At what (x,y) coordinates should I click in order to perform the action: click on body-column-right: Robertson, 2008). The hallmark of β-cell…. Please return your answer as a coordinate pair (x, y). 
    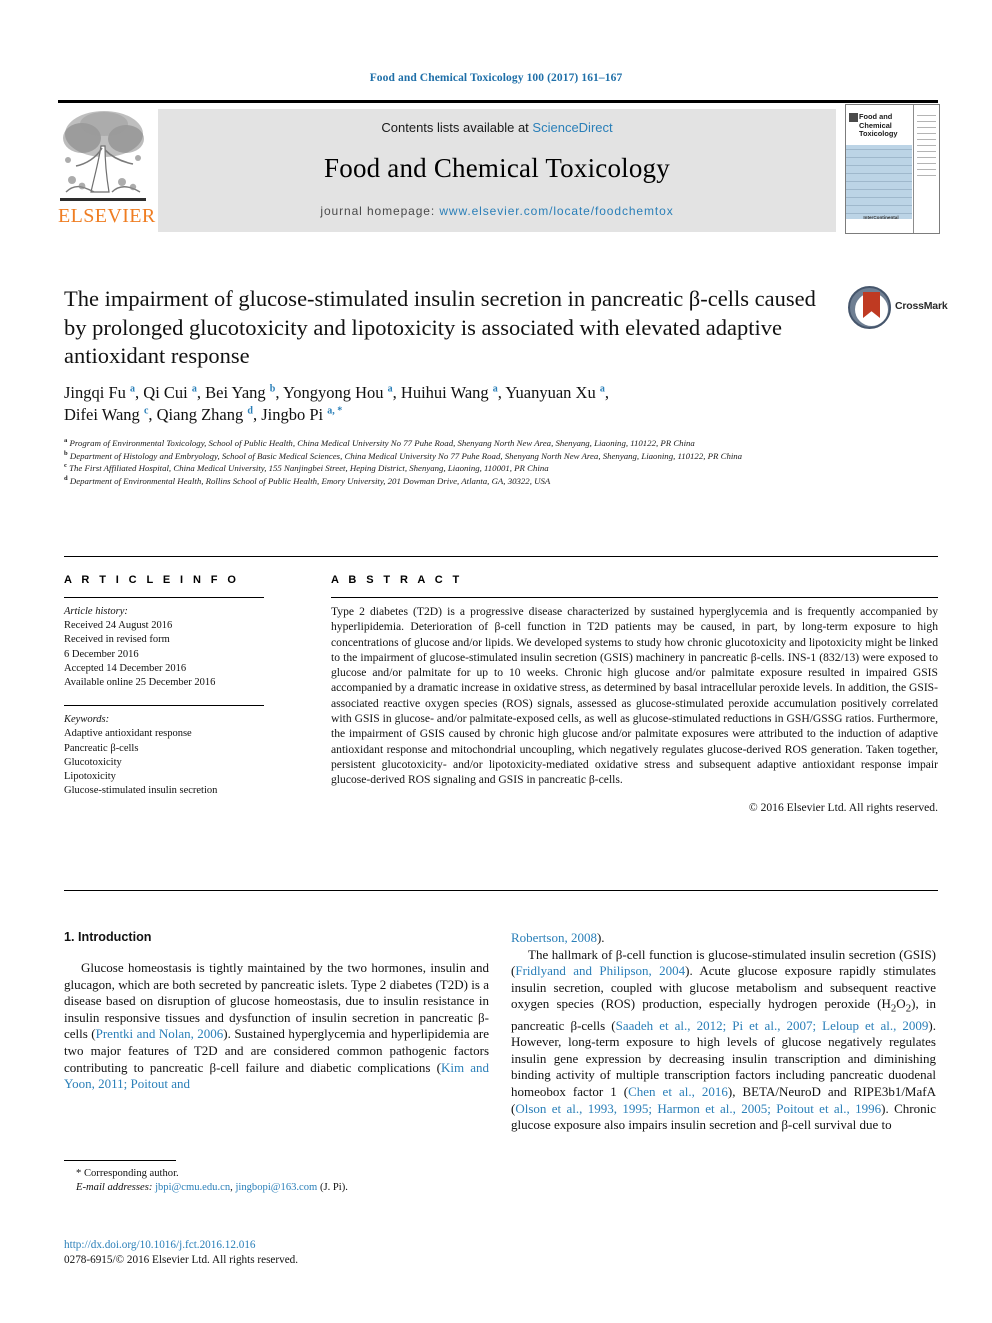
    Looking at the image, I should click on (723, 1032).